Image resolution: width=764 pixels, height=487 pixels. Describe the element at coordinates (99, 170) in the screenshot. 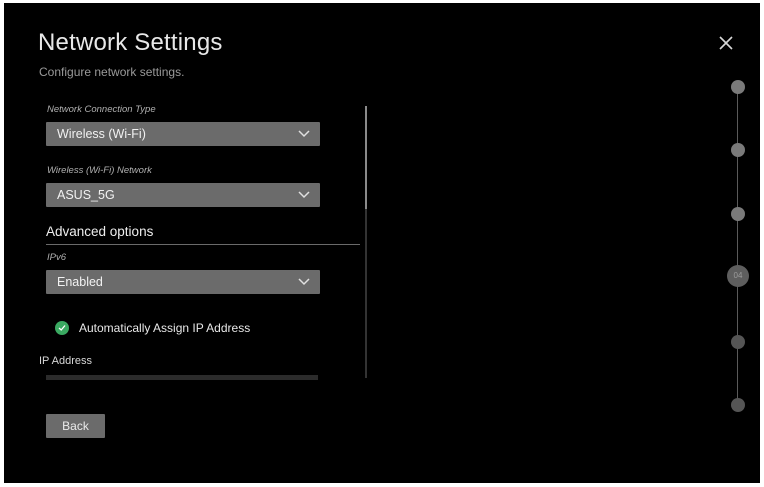

I see `wifi-network-label: Wireless (Wi-Fi) Network` at that location.